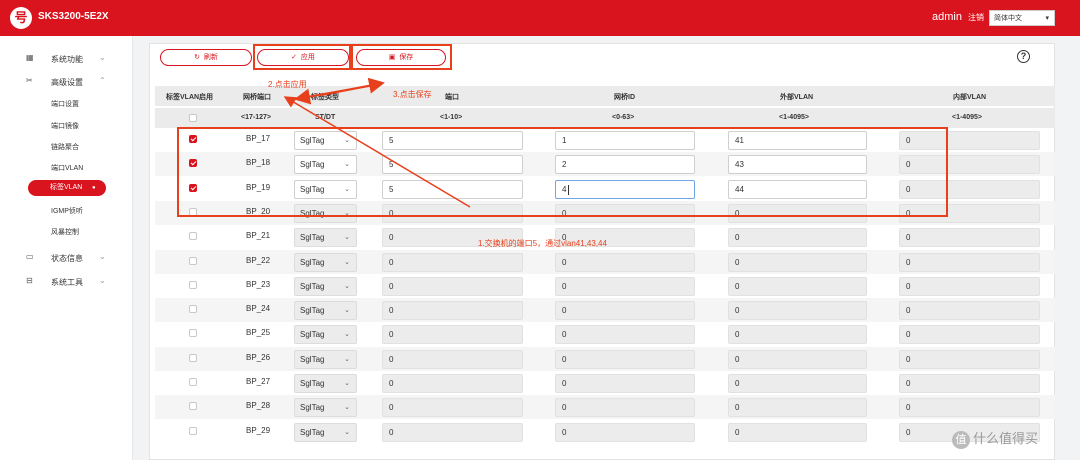 The width and height of the screenshot is (1080, 460). I want to click on watermark-logo: 值, so click(961, 439).